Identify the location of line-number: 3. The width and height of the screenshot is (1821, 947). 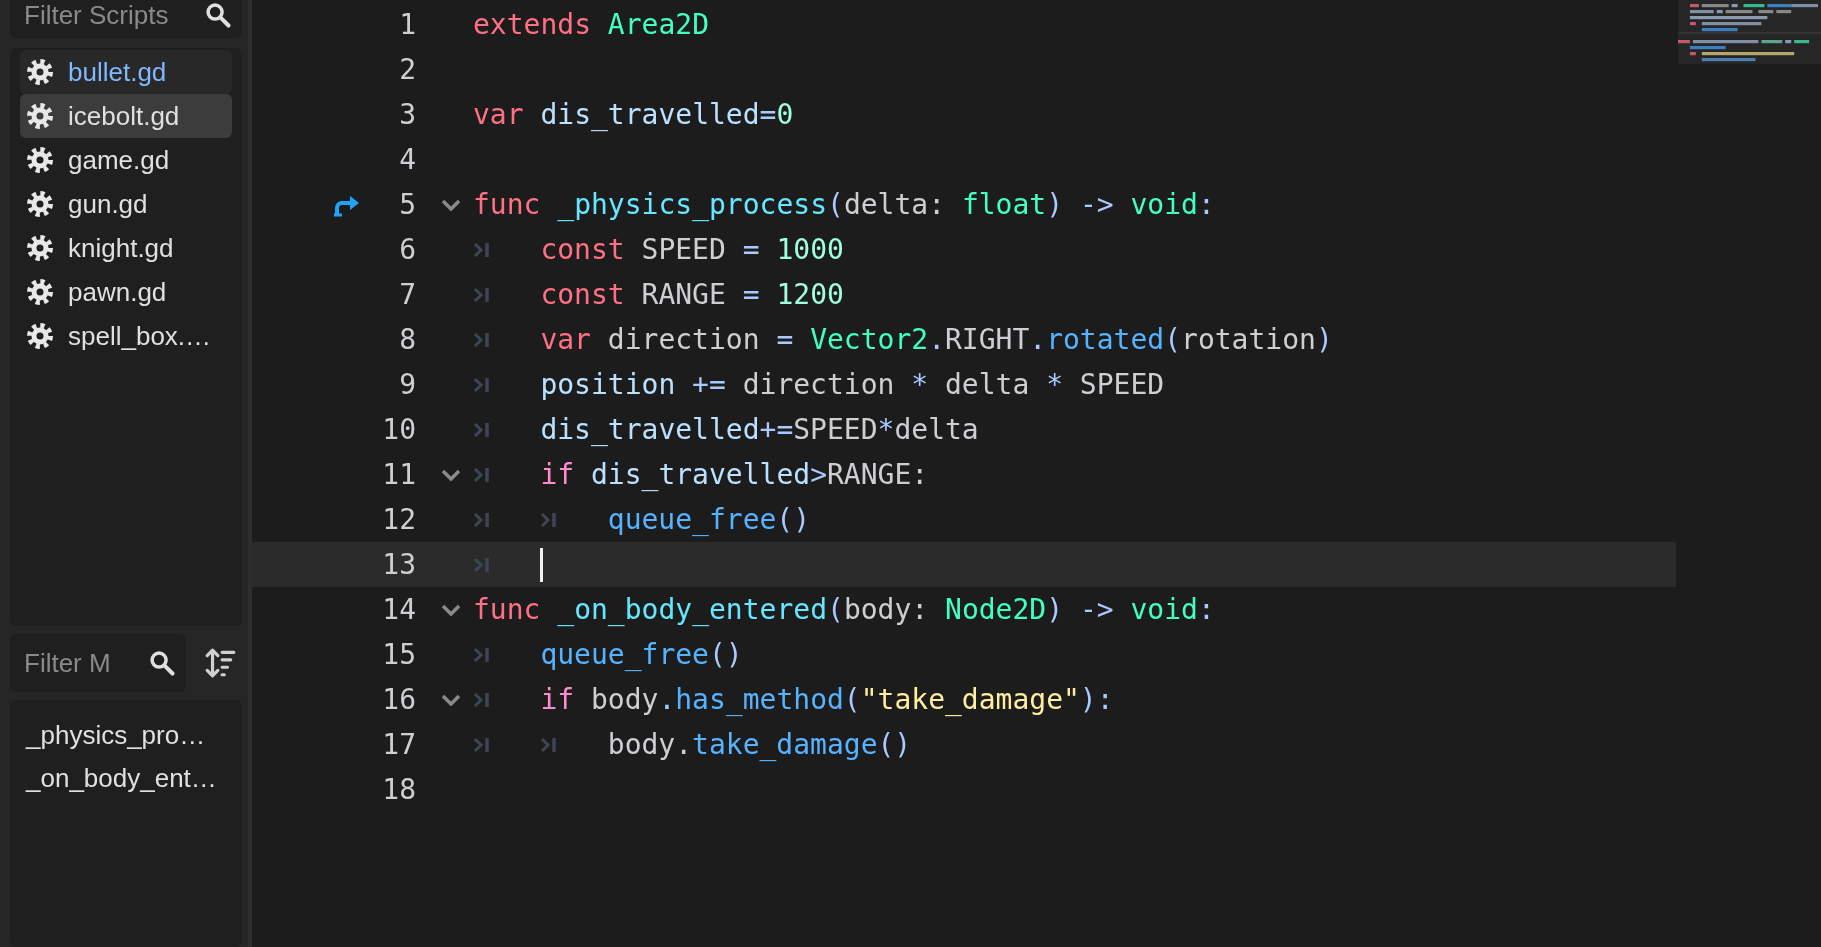
(407, 114).